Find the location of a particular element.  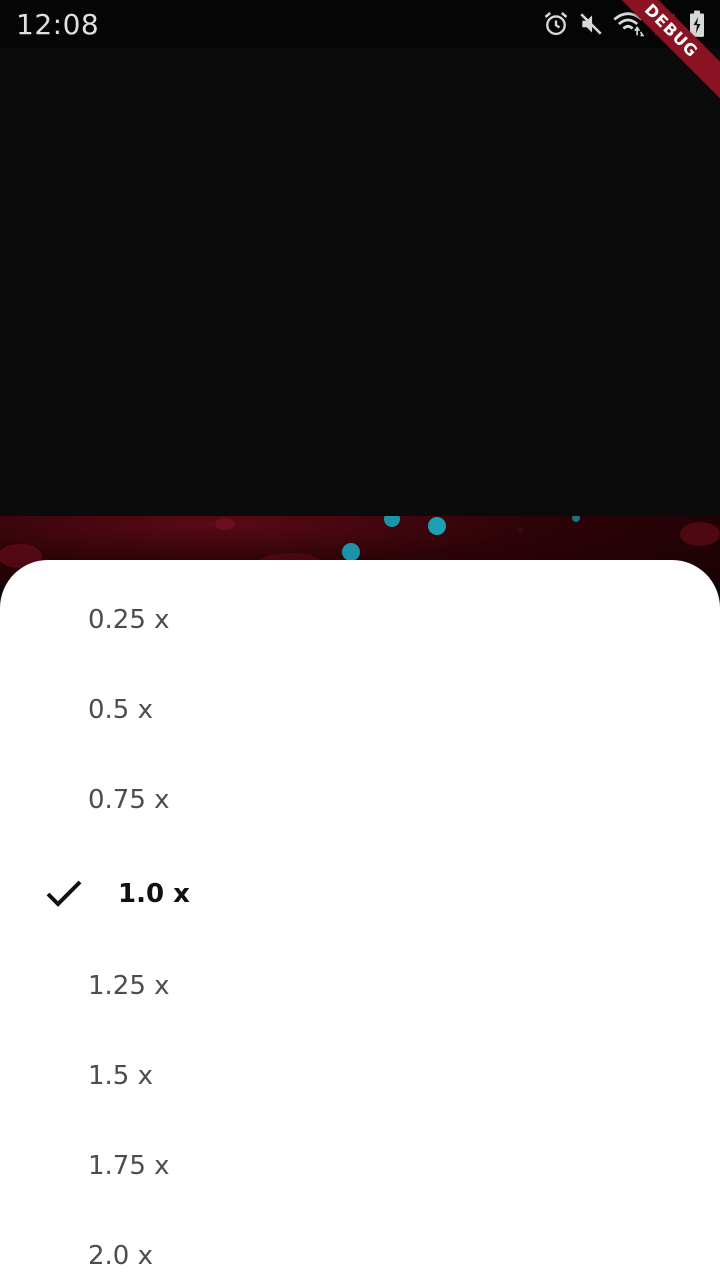

speed-option-label: 2.0 x is located at coordinates (120, 1256).